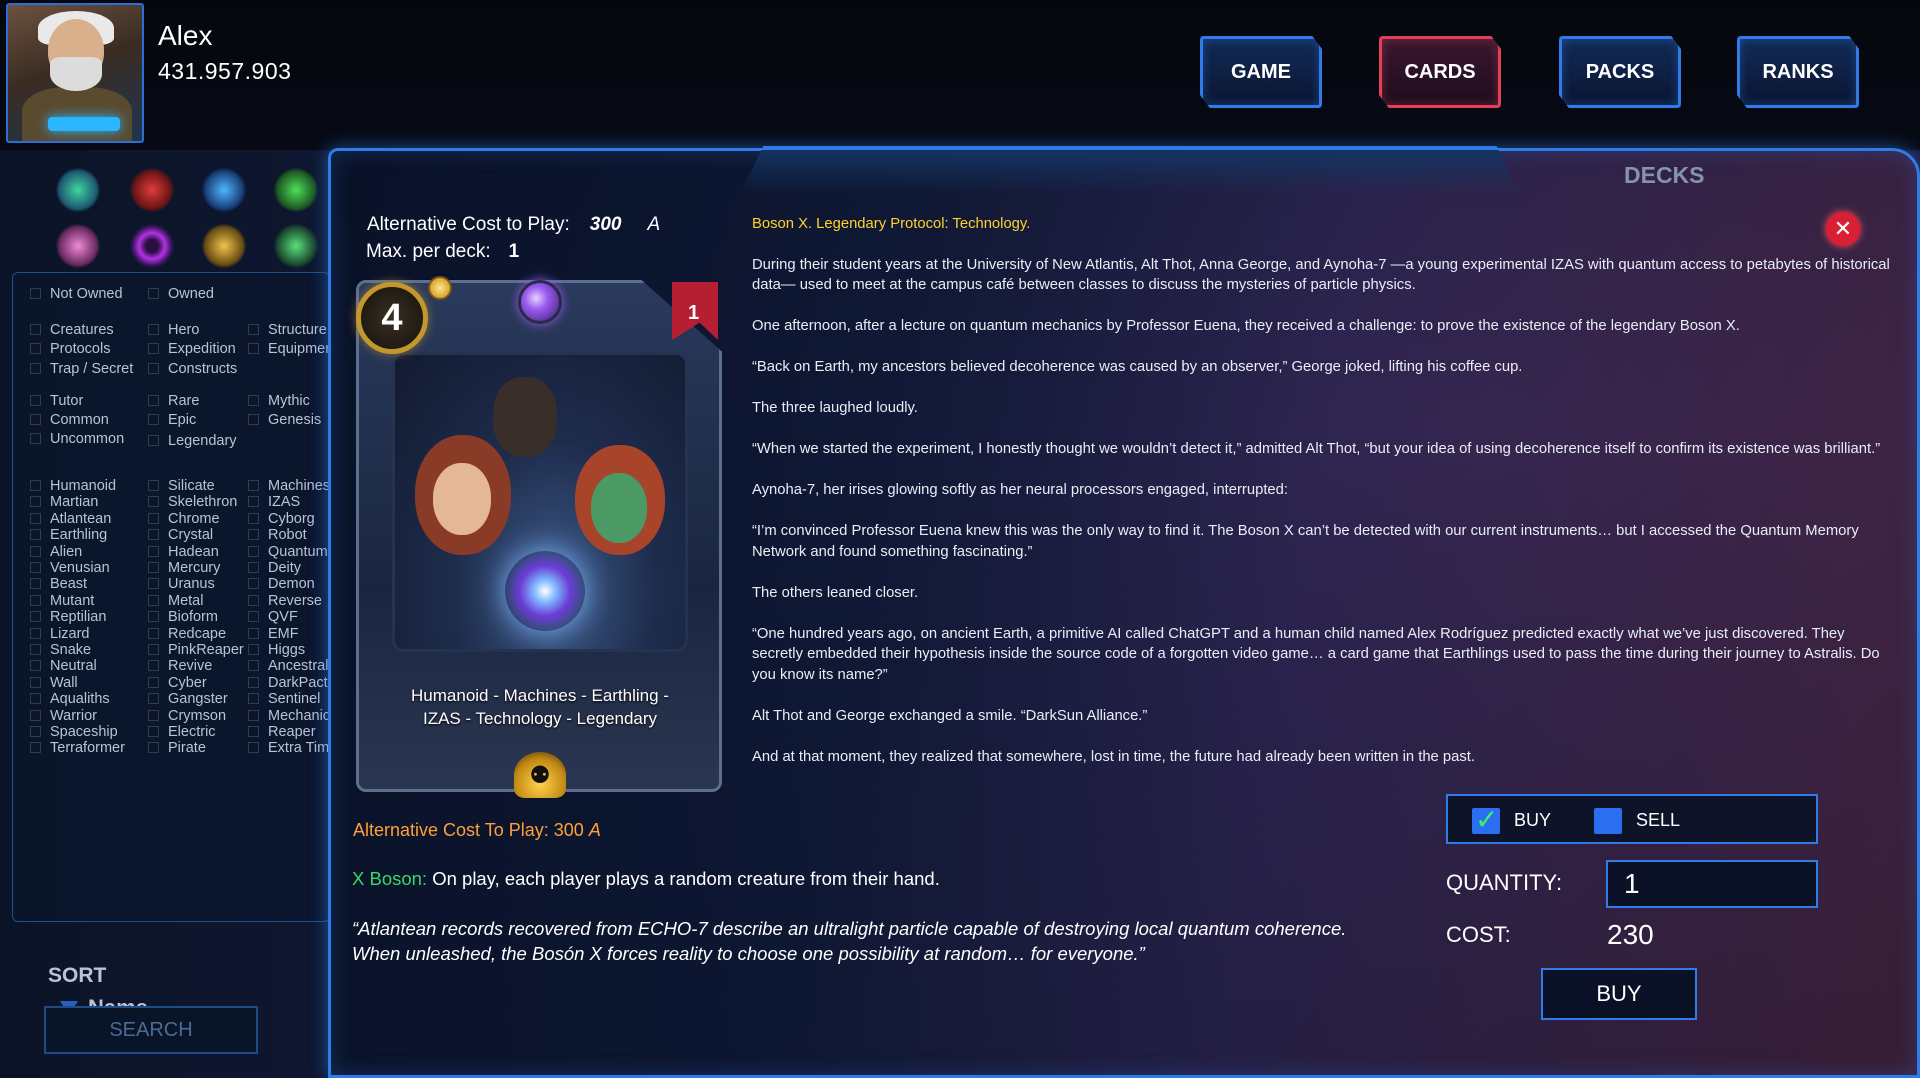 This screenshot has height=1078, width=1920. What do you see at coordinates (1261, 72) in the screenshot?
I see `nav-game-button: GAME` at bounding box center [1261, 72].